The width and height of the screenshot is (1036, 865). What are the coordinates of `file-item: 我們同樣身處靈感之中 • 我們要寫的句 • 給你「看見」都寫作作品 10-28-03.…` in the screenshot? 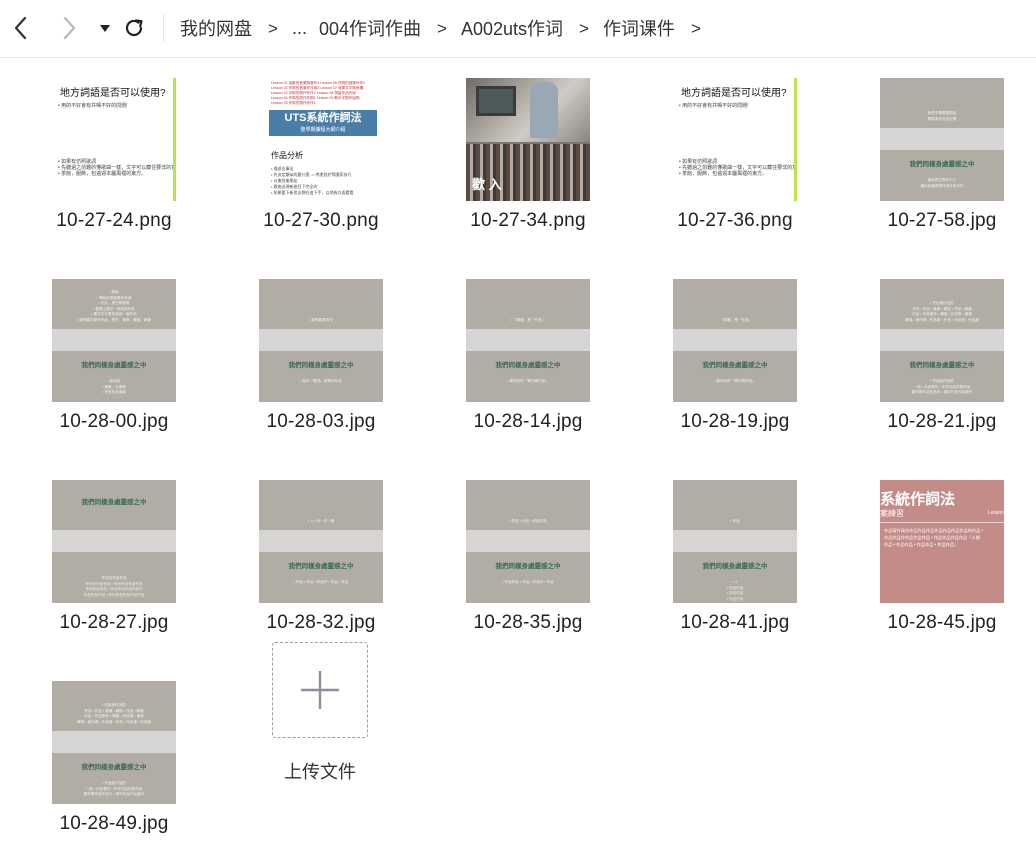 It's located at (307, 349).